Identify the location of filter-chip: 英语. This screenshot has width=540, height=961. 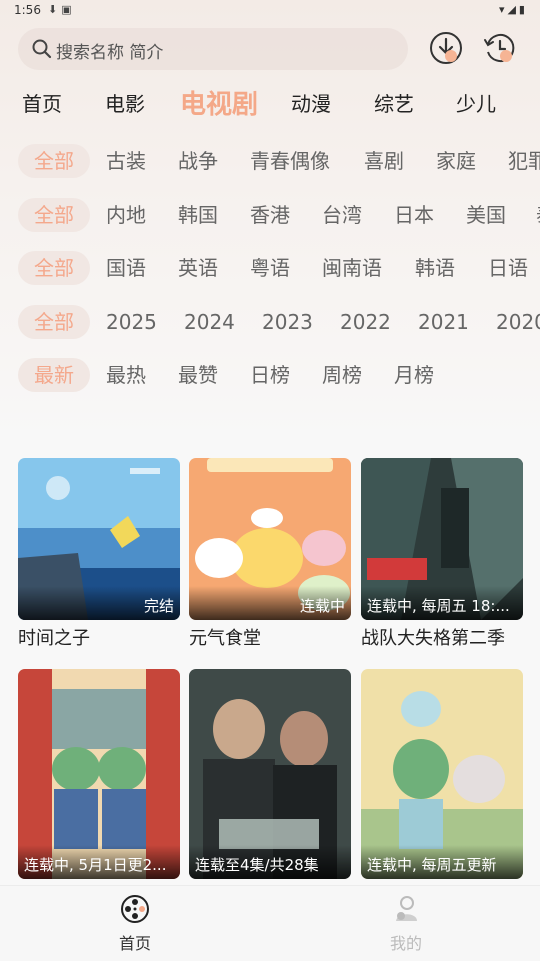
(198, 268).